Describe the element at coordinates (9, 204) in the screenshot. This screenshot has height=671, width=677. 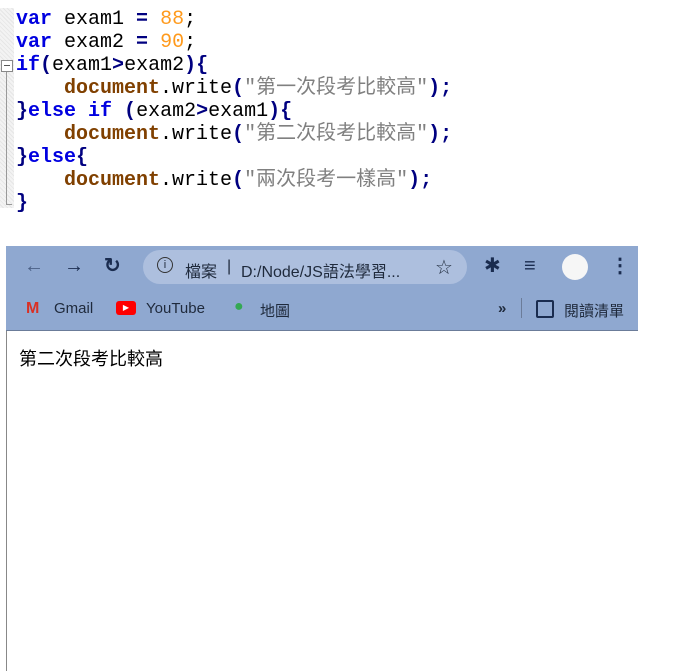
I see `fold-end` at that location.